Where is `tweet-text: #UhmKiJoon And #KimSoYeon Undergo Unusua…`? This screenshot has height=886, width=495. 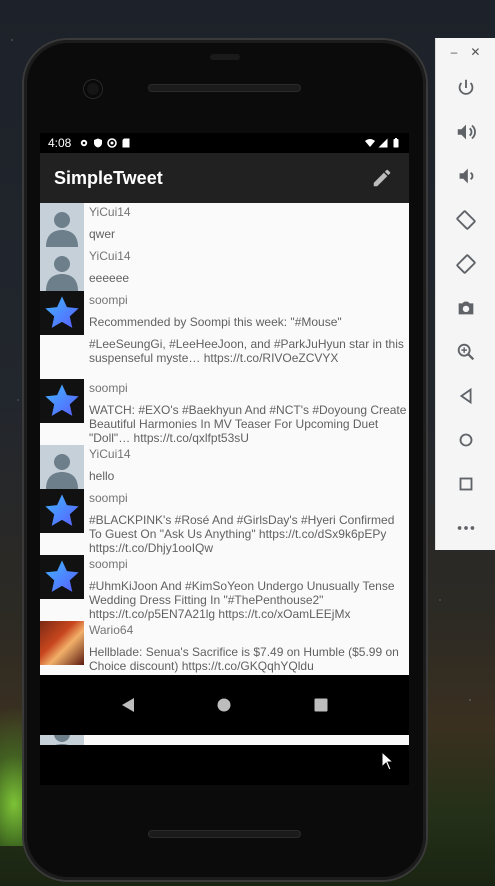
tweet-text: #UhmKiJoon And #KimSoYeon Undergo Unusua… is located at coordinates (242, 600).